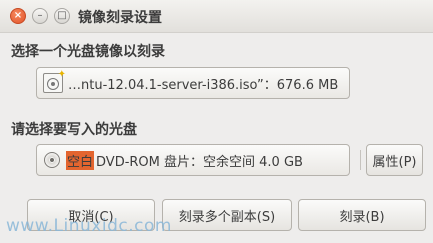  Describe the element at coordinates (62, 16) in the screenshot. I see `maximize-window-button: □` at that location.